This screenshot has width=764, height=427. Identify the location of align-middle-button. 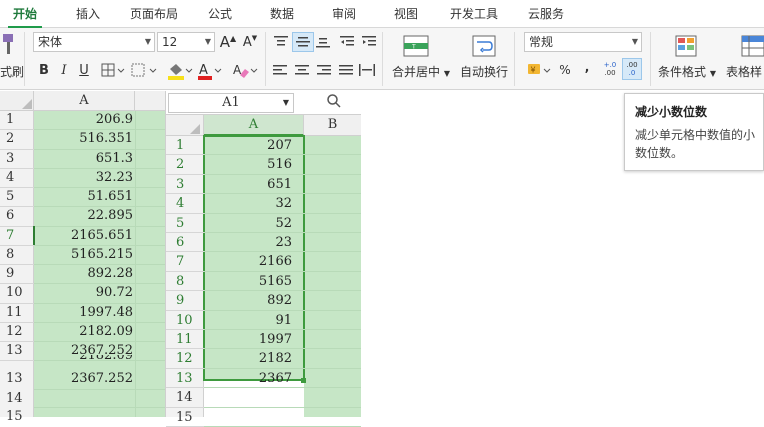
(303, 42).